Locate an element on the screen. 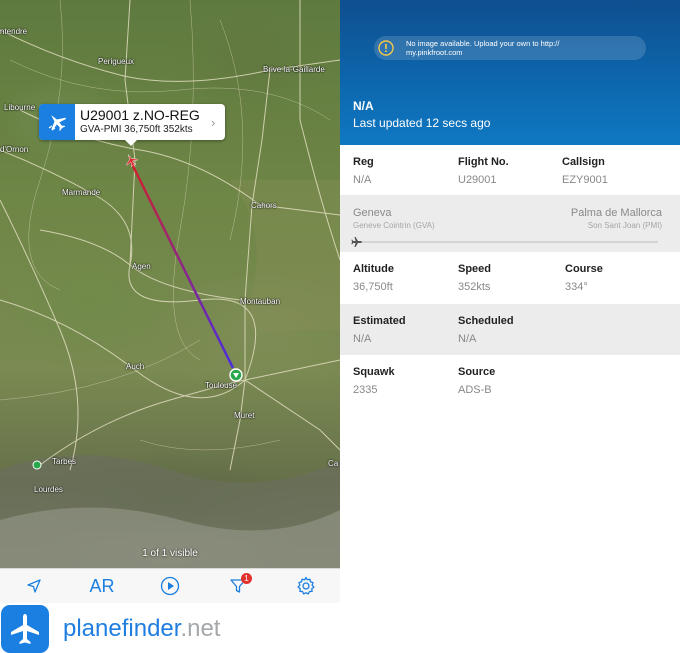 The height and width of the screenshot is (653, 680). location-arrow-icon is located at coordinates (34, 586).